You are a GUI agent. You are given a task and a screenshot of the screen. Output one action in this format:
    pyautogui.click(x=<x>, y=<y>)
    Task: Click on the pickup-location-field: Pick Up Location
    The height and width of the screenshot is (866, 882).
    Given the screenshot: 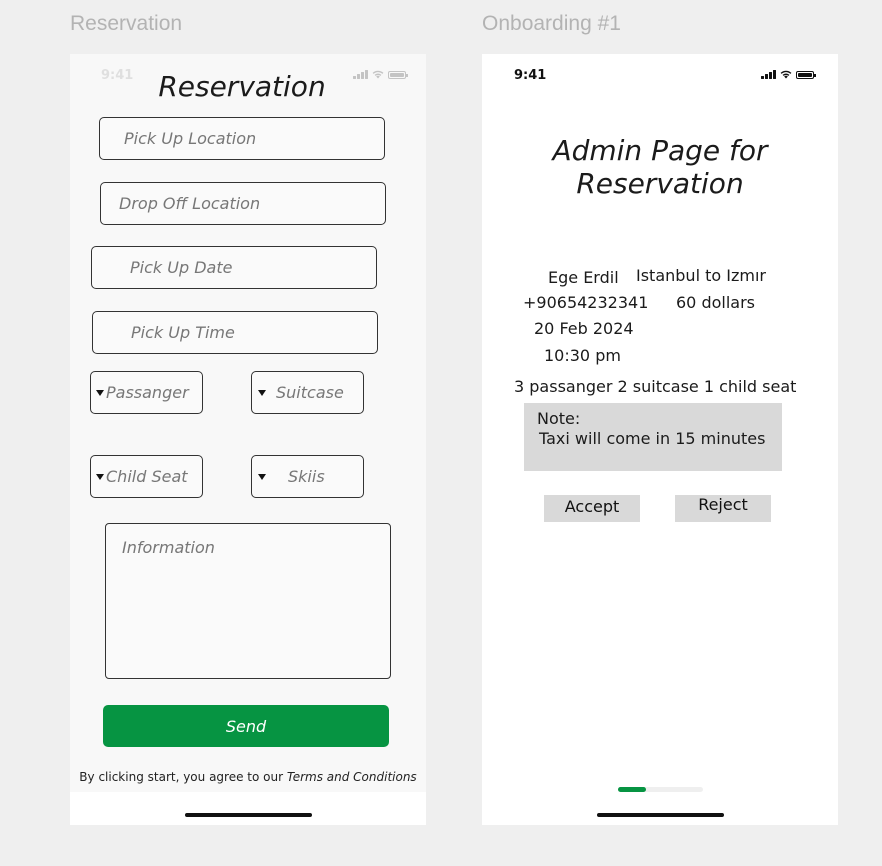 What is the action you would take?
    pyautogui.click(x=242, y=138)
    